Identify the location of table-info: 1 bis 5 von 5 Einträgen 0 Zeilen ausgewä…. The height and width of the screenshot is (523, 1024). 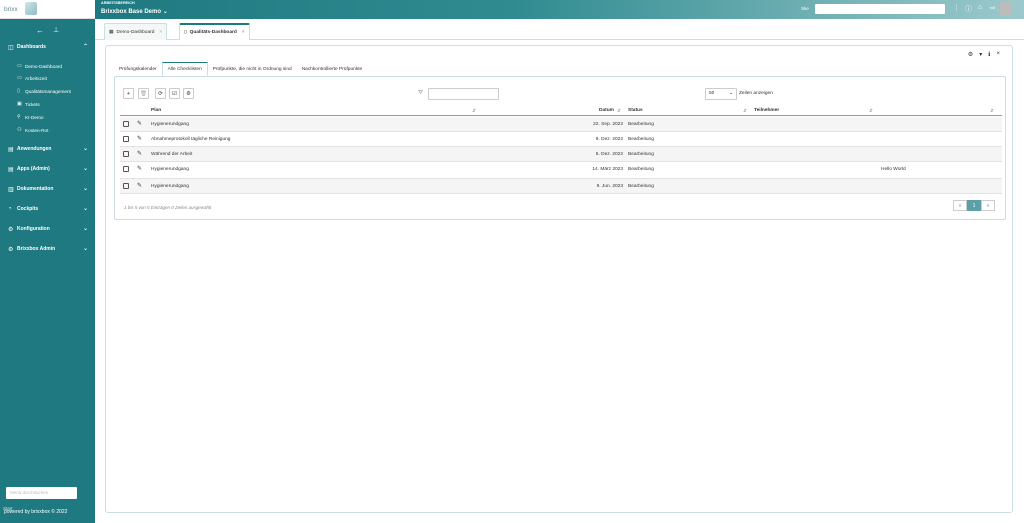
(168, 207).